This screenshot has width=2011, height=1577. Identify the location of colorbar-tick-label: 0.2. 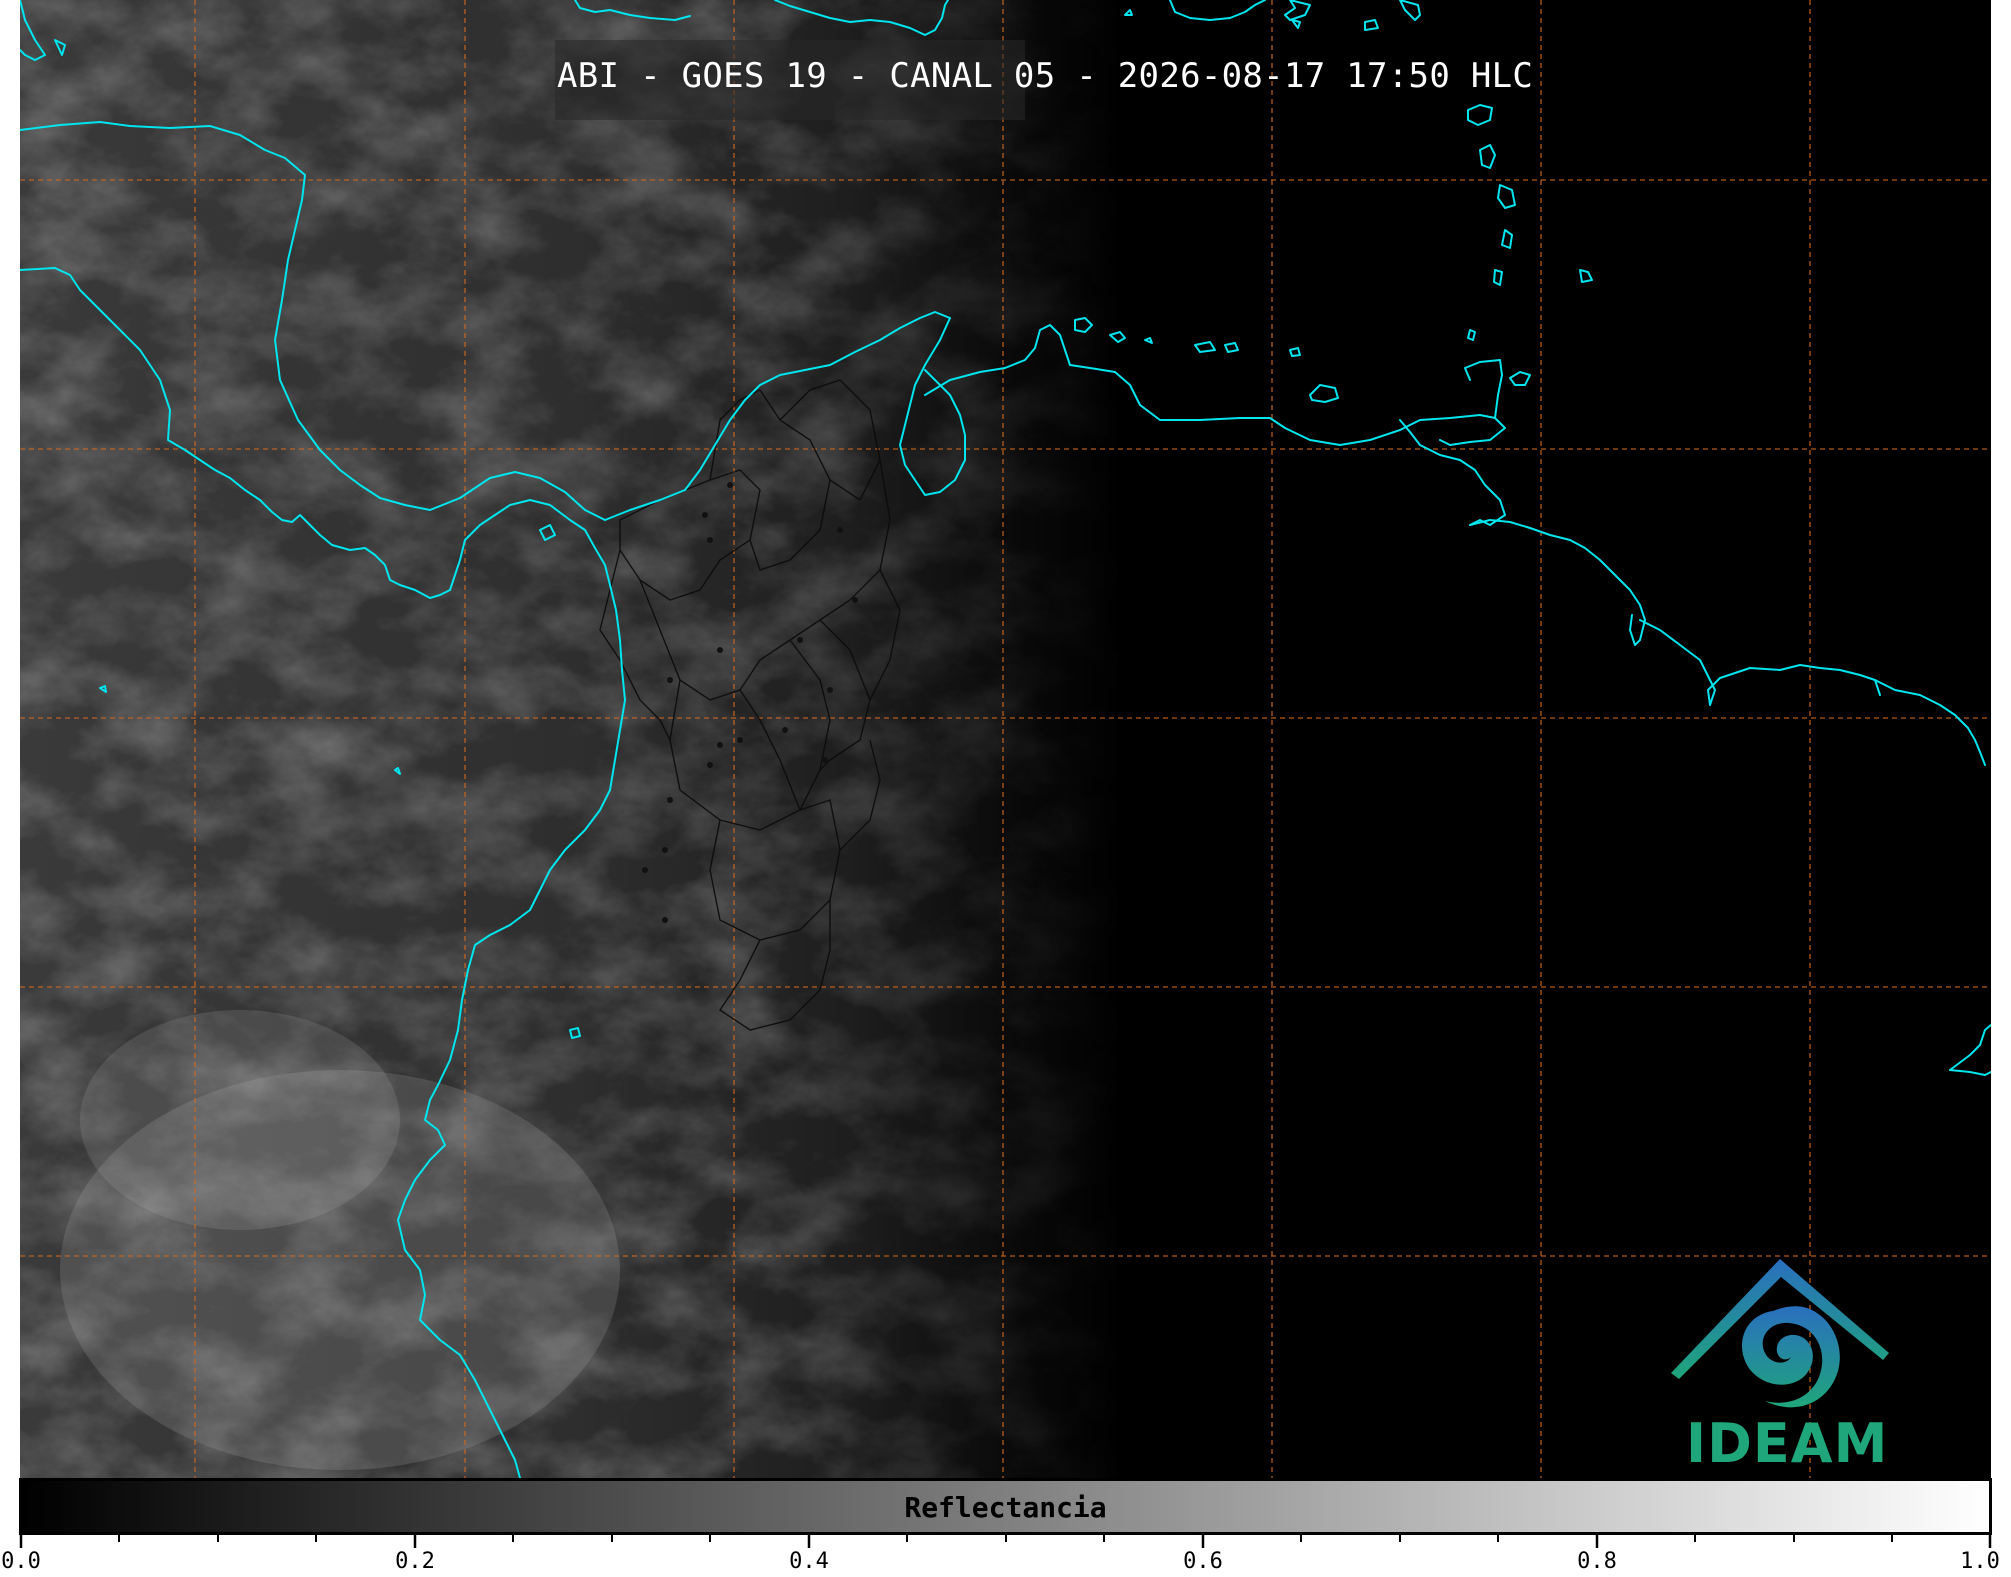
(415, 1561).